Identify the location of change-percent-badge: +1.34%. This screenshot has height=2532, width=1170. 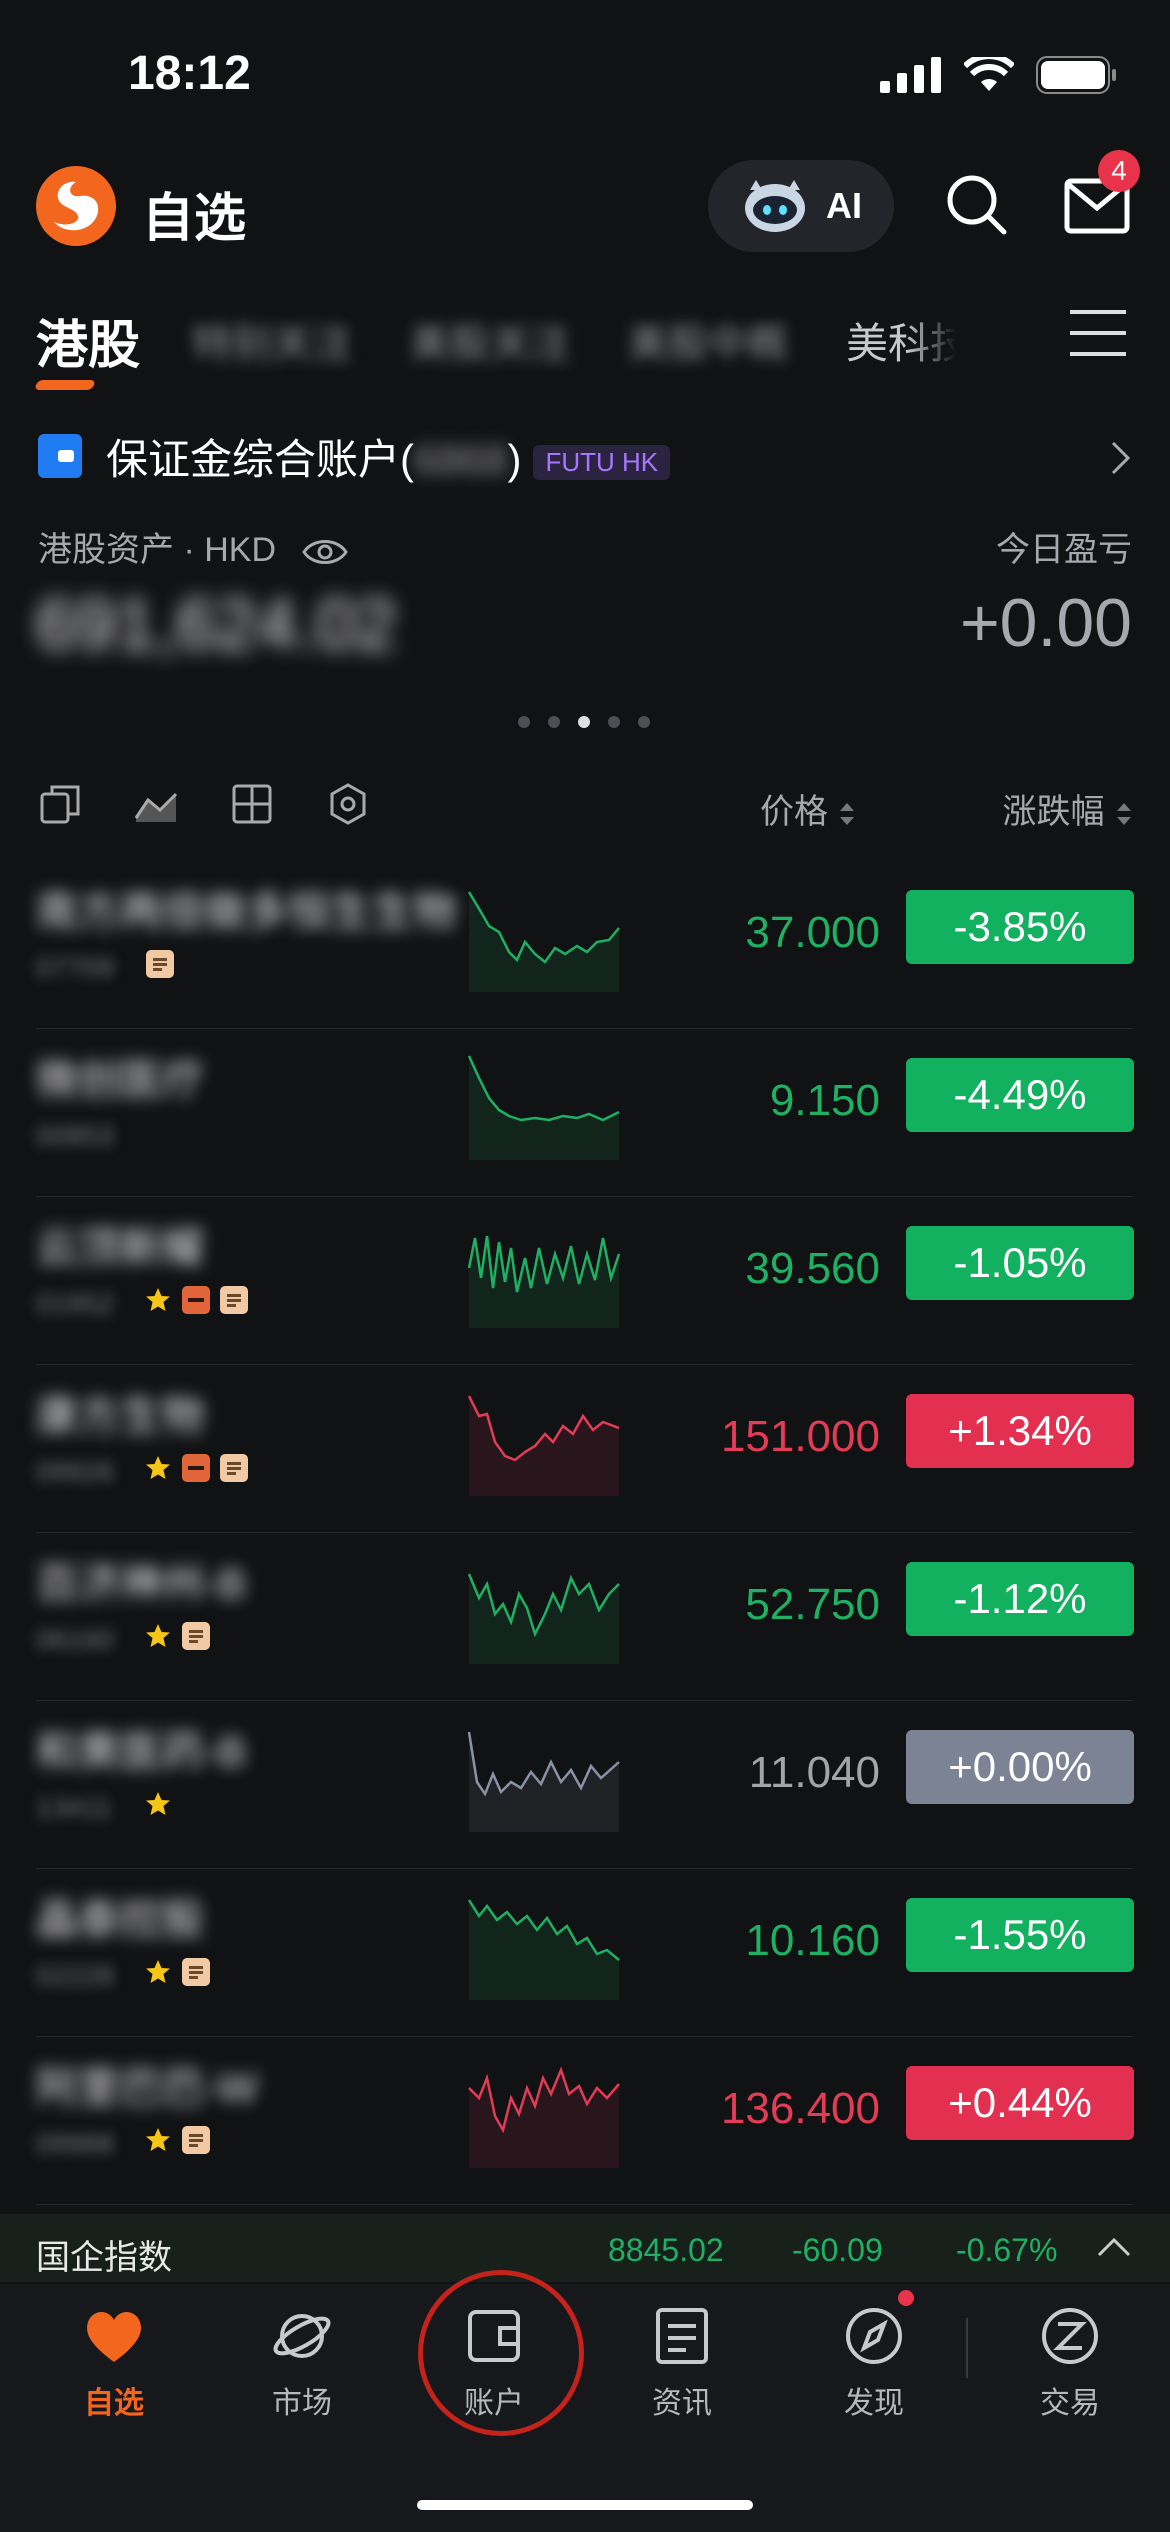
(1020, 1431).